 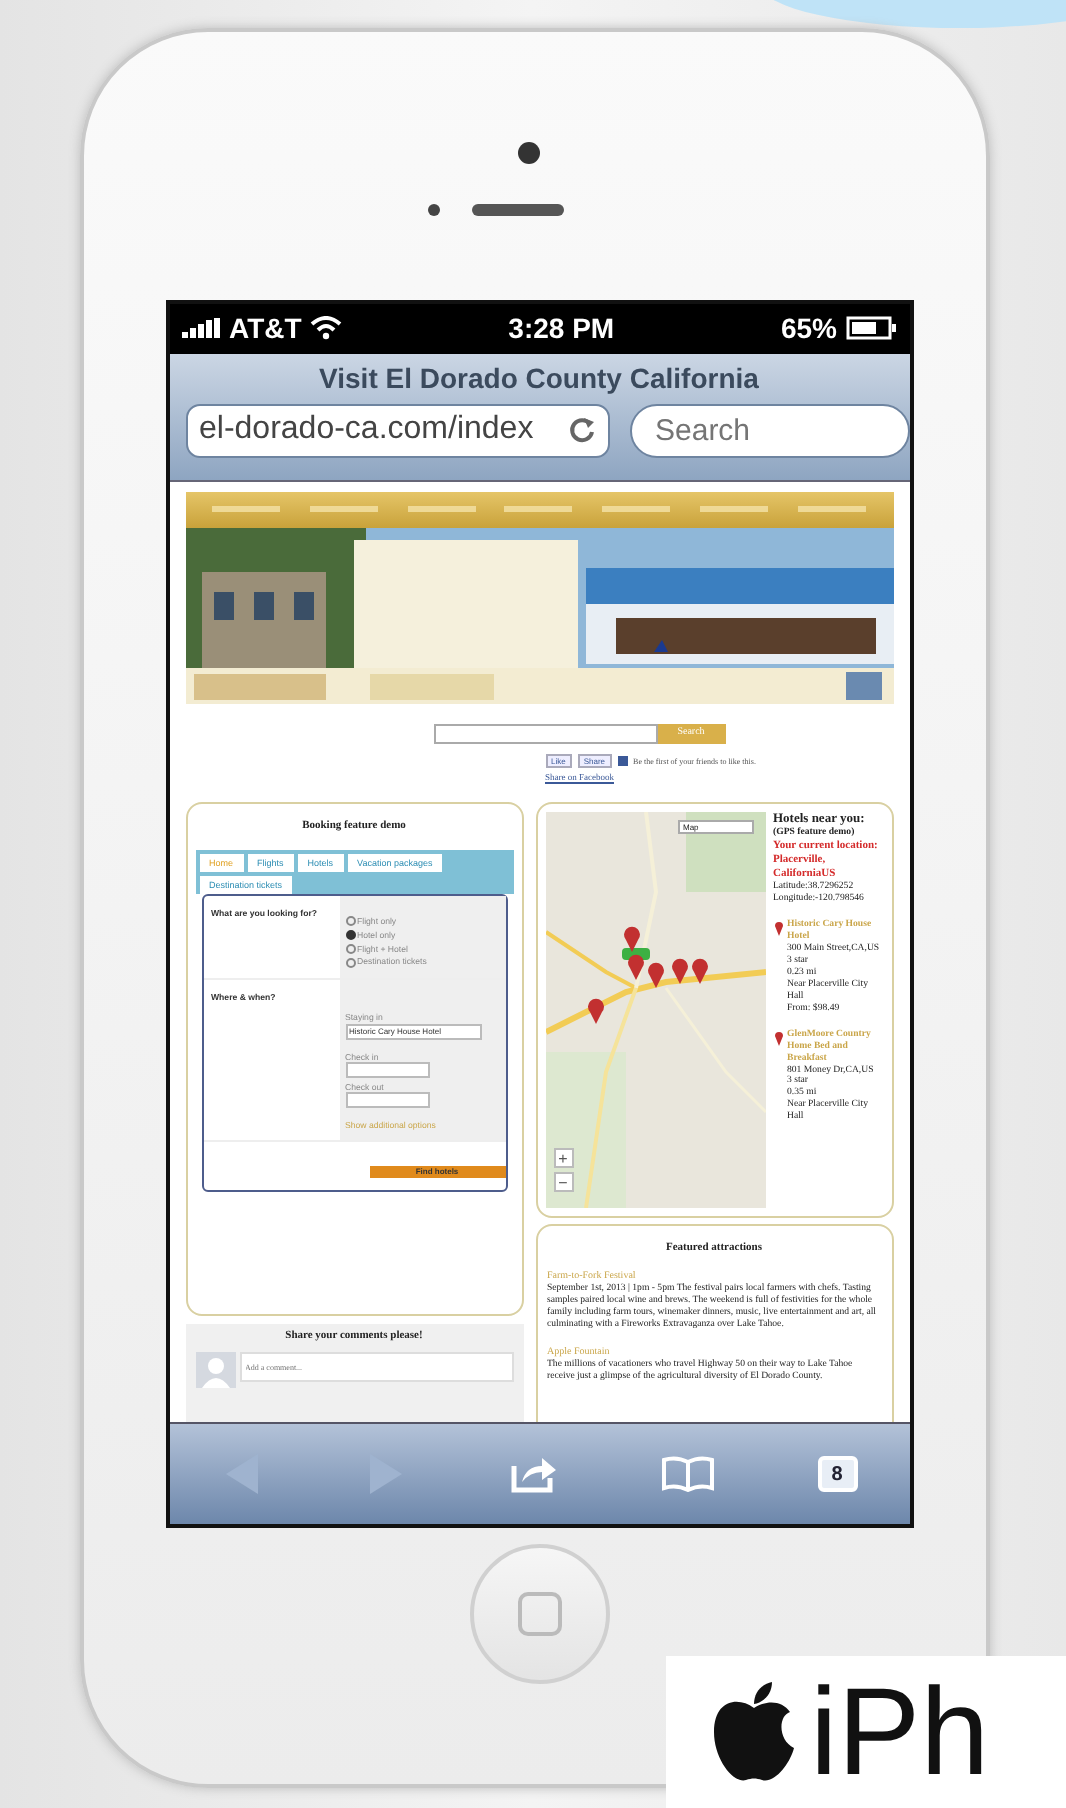 What do you see at coordinates (808, 328) in the screenshot?
I see `battery-percent: 65%` at bounding box center [808, 328].